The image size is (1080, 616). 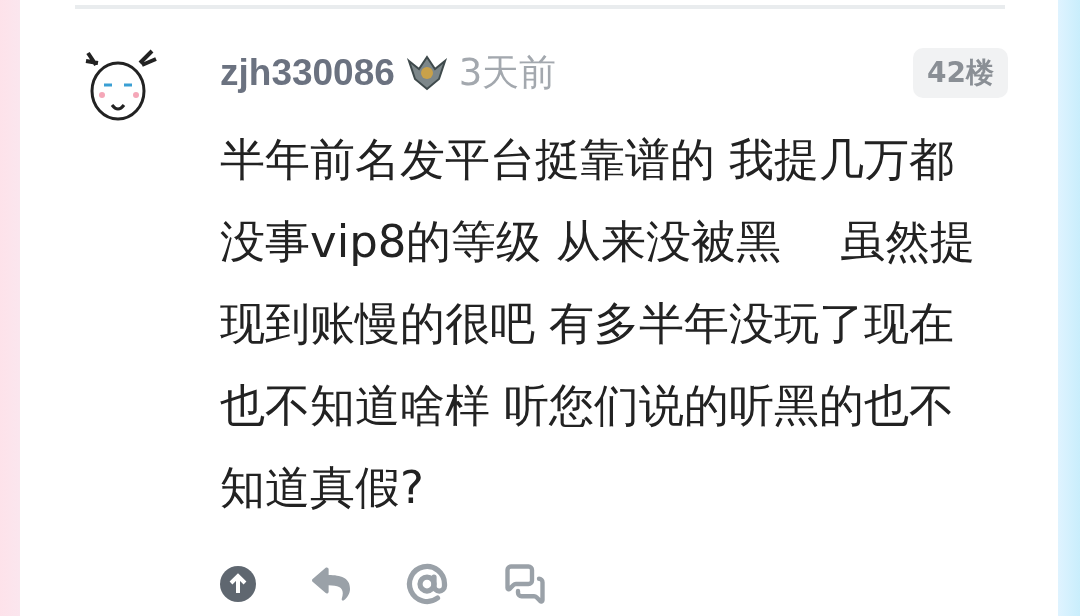 I want to click on username: zjh330086, so click(x=307, y=73).